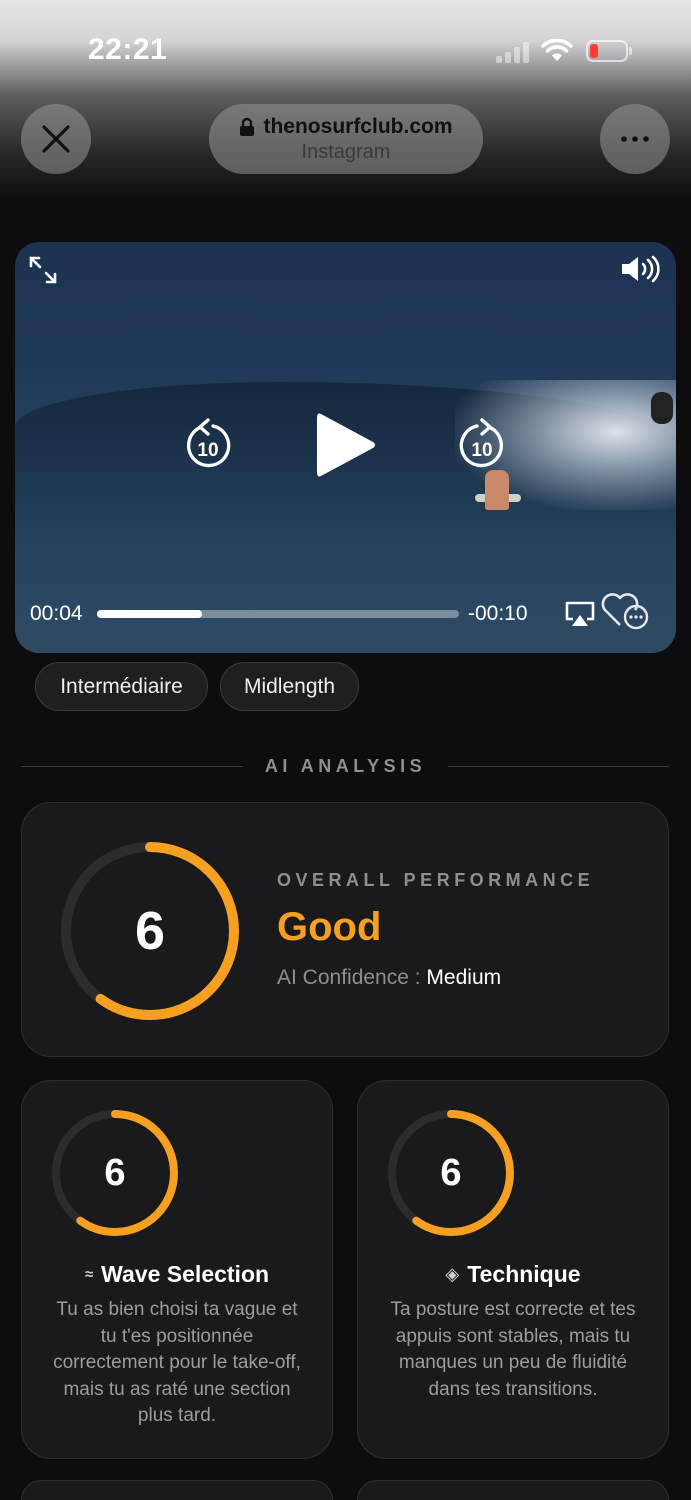  I want to click on forward-10-icon: 10, so click(481, 443).